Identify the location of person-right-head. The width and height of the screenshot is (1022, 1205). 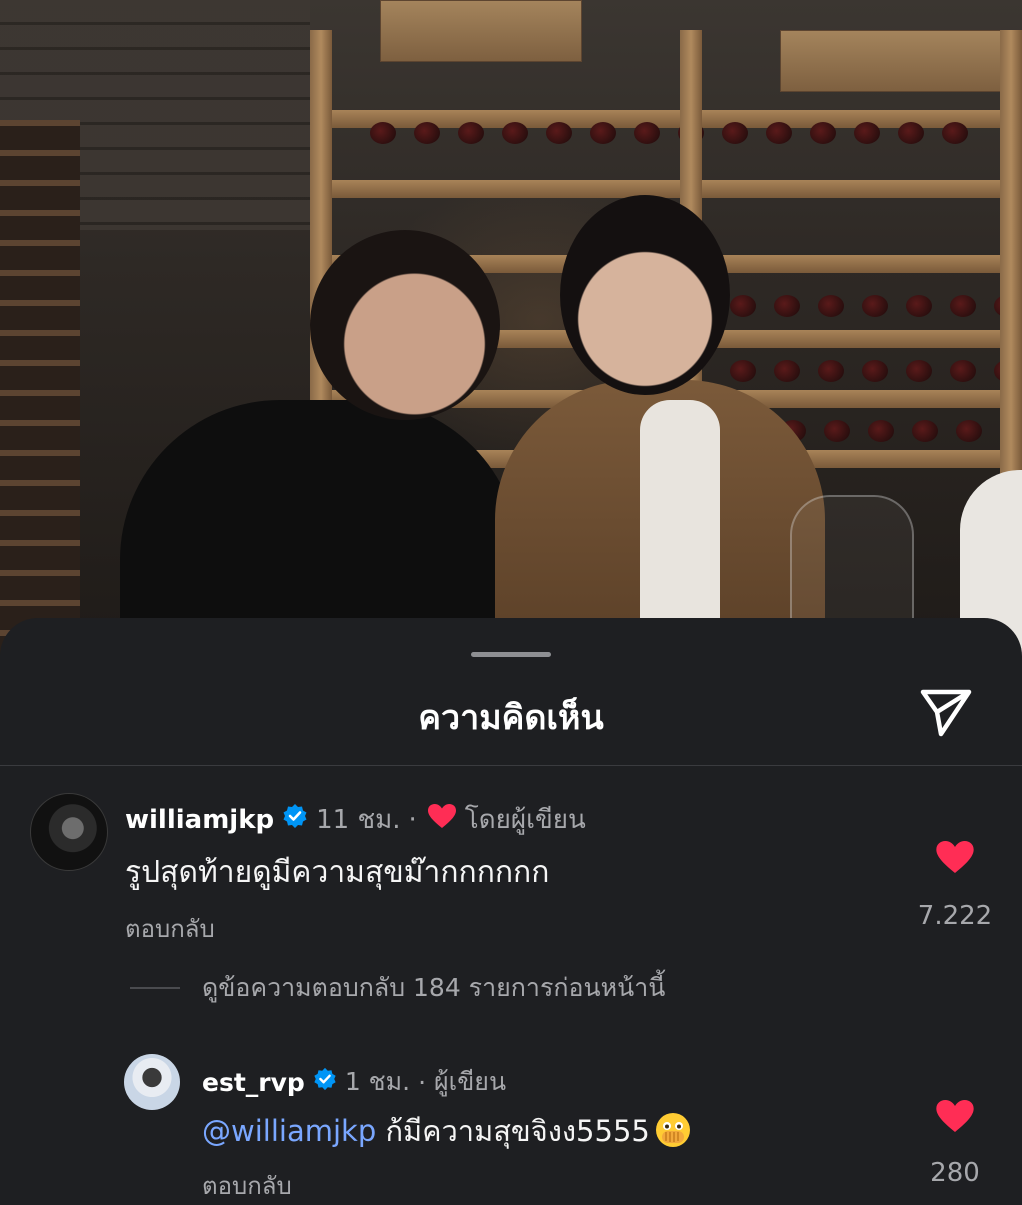
(645, 295).